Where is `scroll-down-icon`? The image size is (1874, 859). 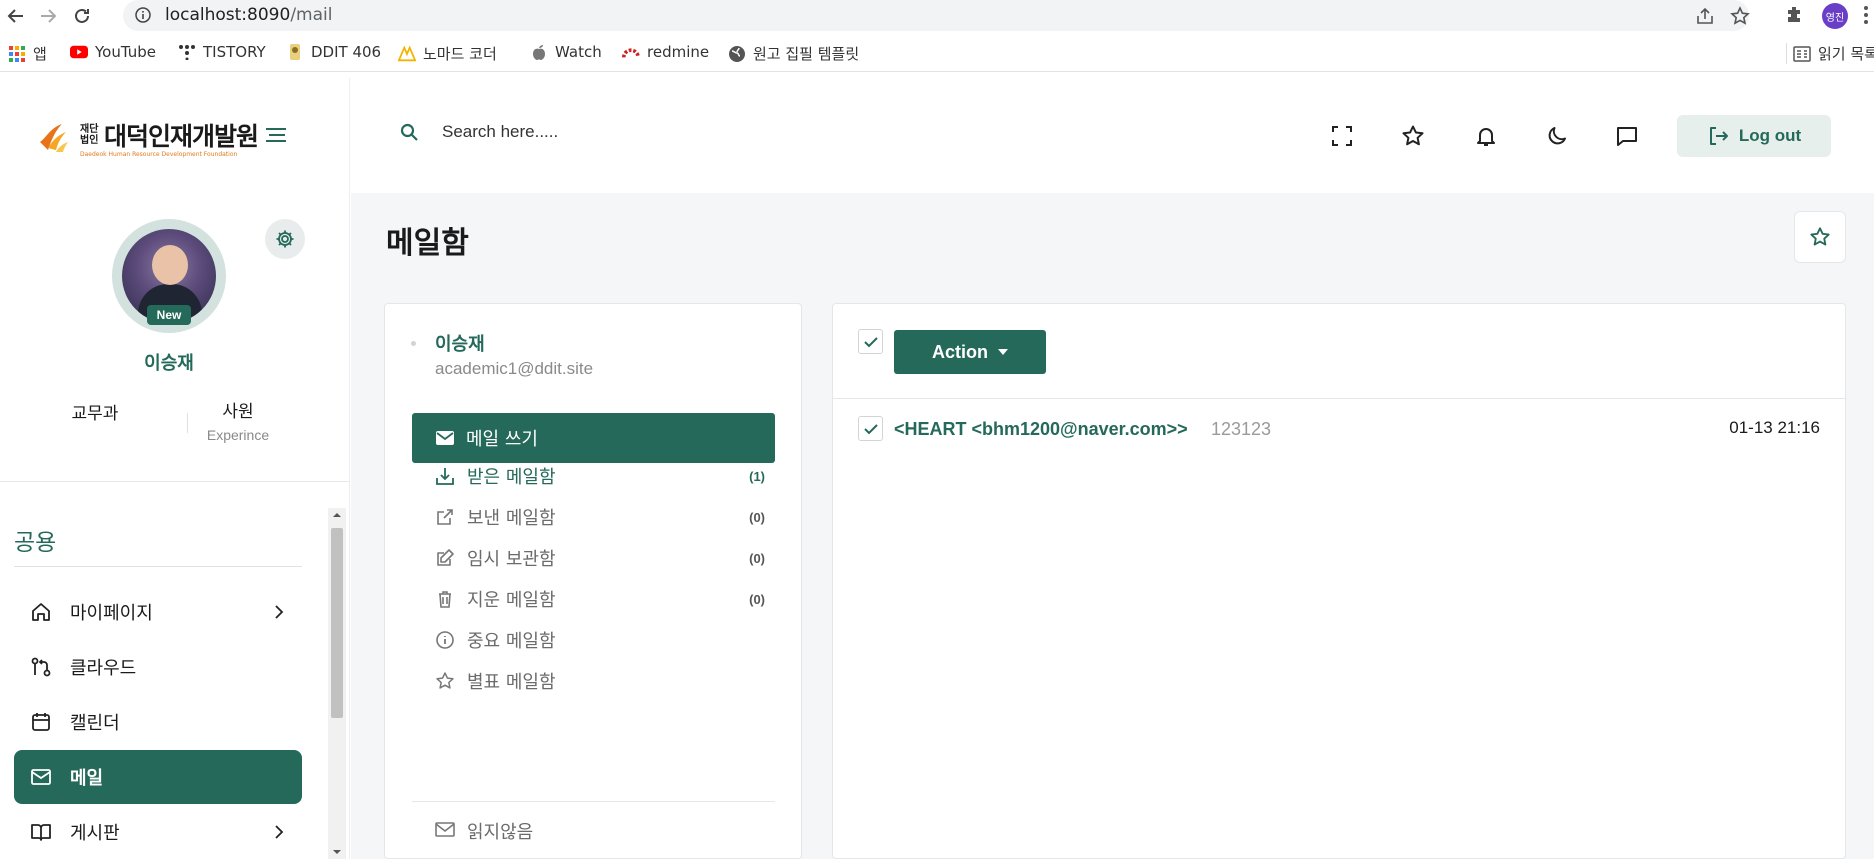
scroll-down-icon is located at coordinates (337, 852).